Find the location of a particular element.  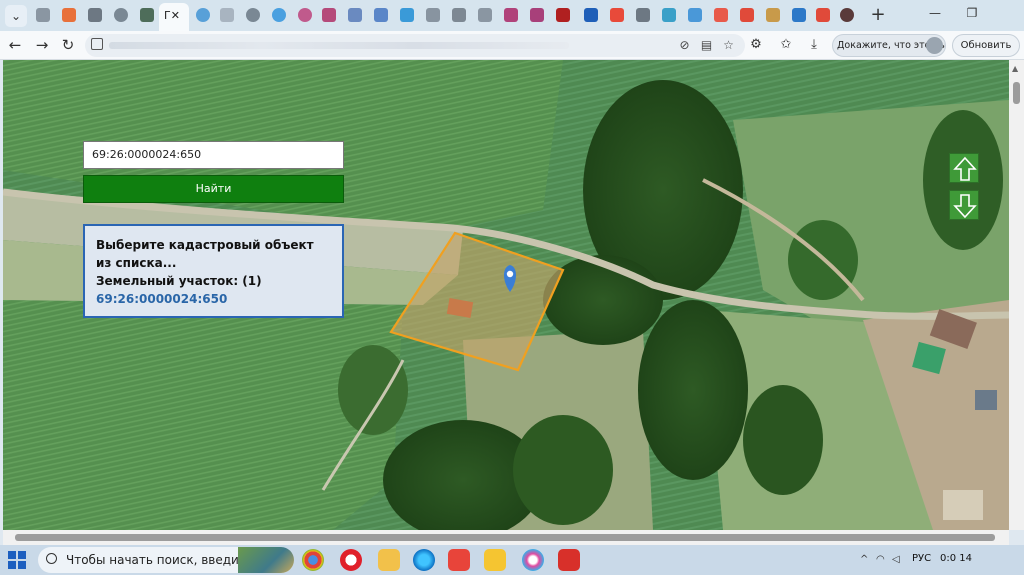

extensions-button: ⚙ is located at coordinates (756, 45).